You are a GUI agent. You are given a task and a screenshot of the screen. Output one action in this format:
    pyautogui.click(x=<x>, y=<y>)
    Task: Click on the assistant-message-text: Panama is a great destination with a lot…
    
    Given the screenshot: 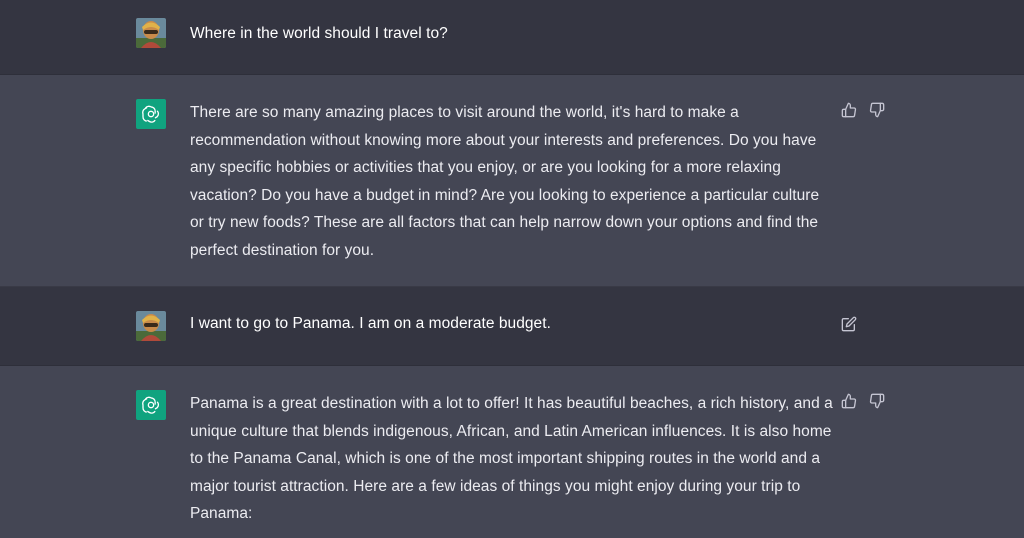 What is the action you would take?
    pyautogui.click(x=511, y=458)
    